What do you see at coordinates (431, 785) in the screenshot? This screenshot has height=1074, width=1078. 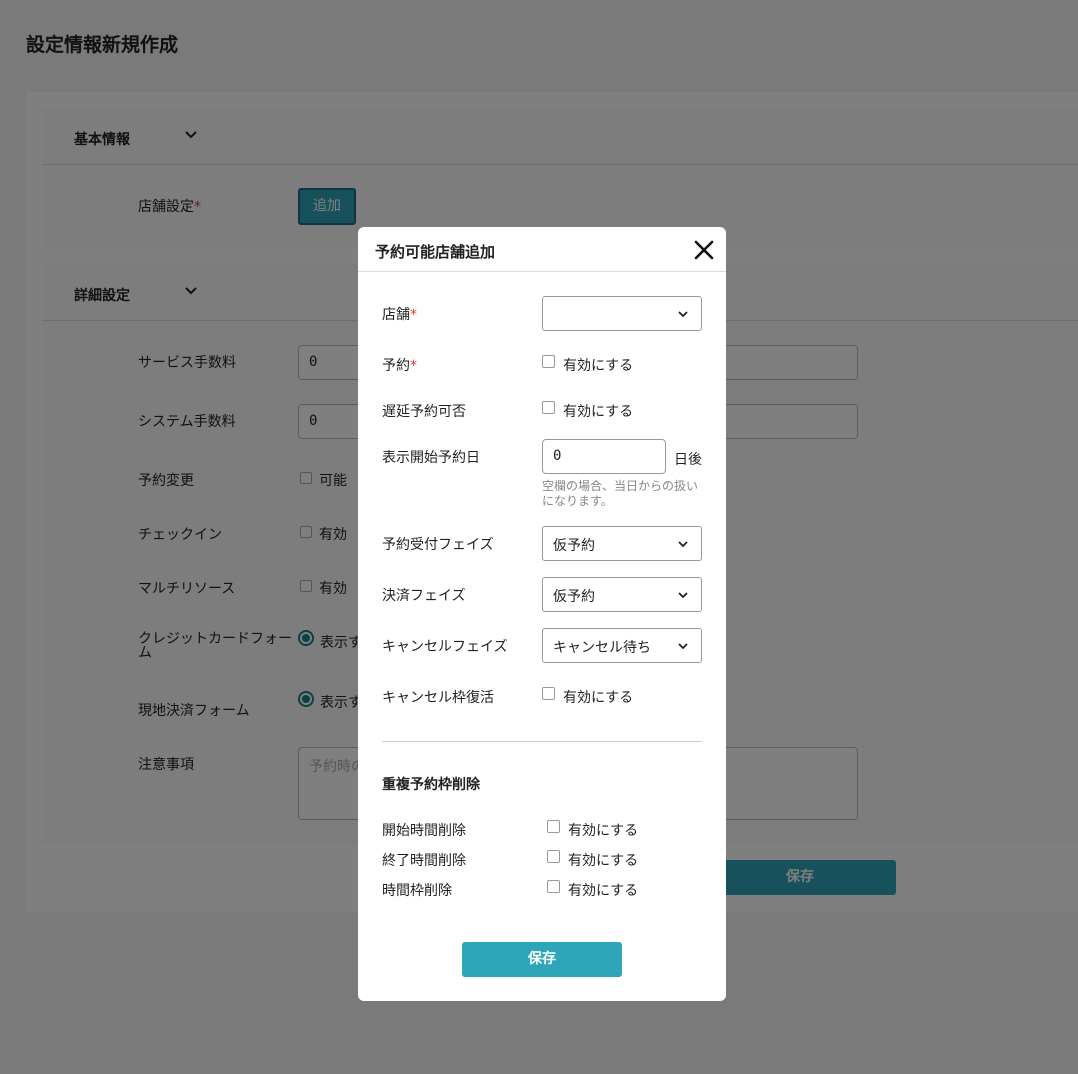 I see `duplicate-slot-title: 重複予約枠削除` at bounding box center [431, 785].